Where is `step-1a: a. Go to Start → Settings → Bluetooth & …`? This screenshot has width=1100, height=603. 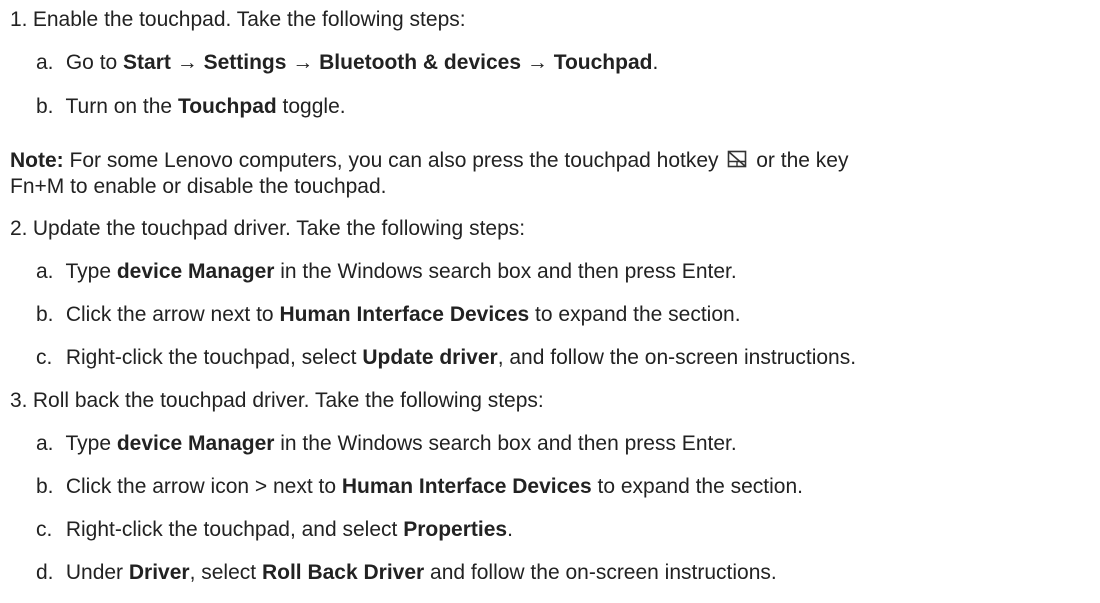
step-1a: a. Go to Start → Settings → Bluetooth & … is located at coordinates (347, 63).